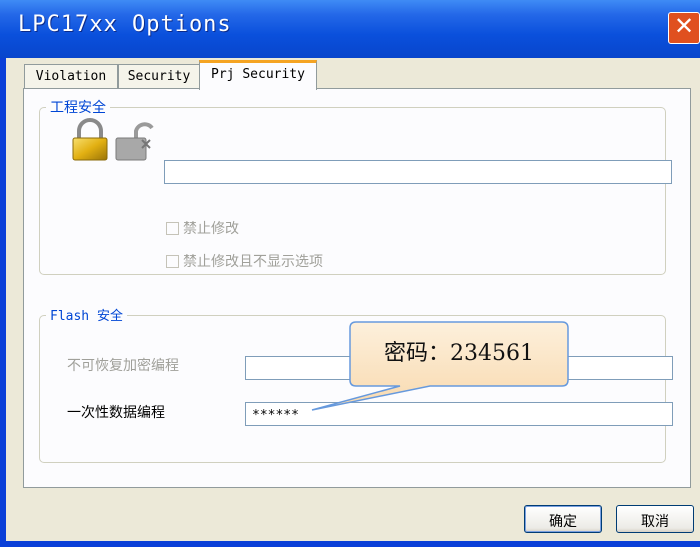  What do you see at coordinates (86, 314) in the screenshot?
I see `flash-security-legend: Flash 安全` at bounding box center [86, 314].